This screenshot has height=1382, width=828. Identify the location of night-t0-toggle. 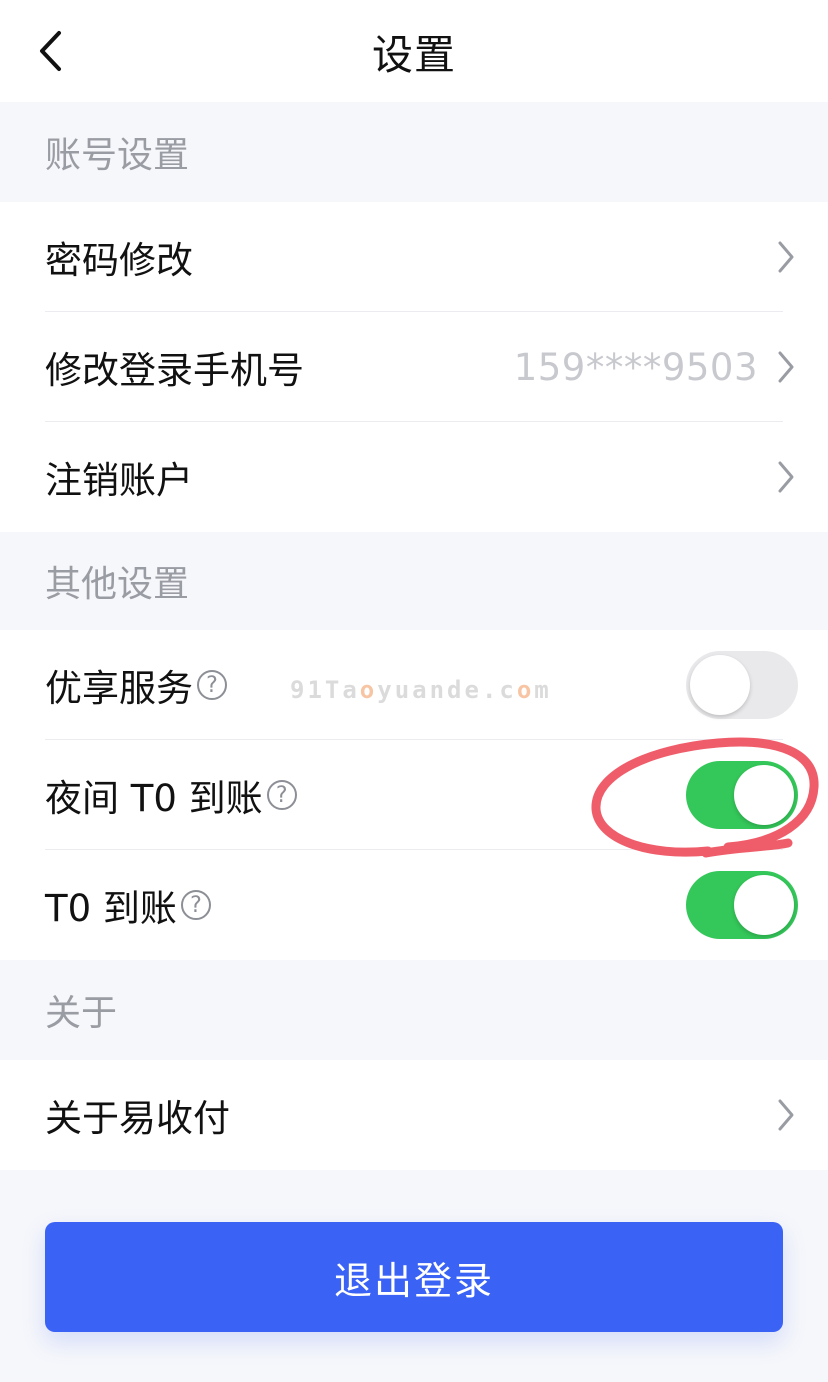
(742, 795).